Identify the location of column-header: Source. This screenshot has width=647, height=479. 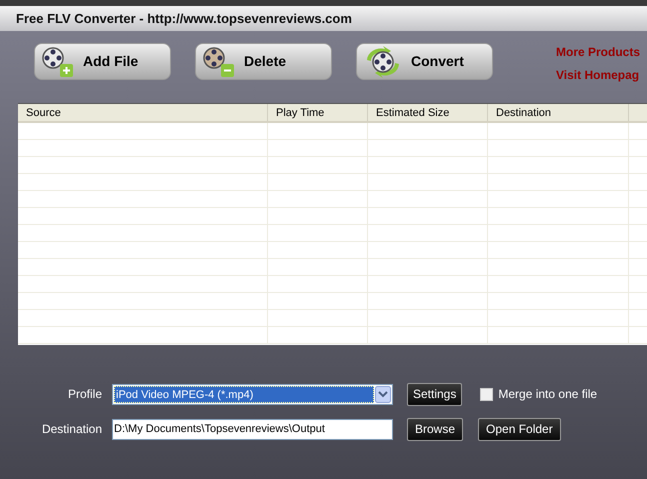
(143, 112).